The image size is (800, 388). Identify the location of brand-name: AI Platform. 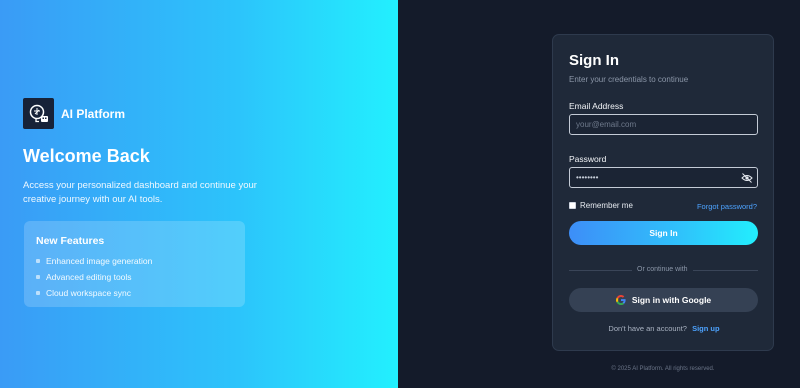
(93, 113).